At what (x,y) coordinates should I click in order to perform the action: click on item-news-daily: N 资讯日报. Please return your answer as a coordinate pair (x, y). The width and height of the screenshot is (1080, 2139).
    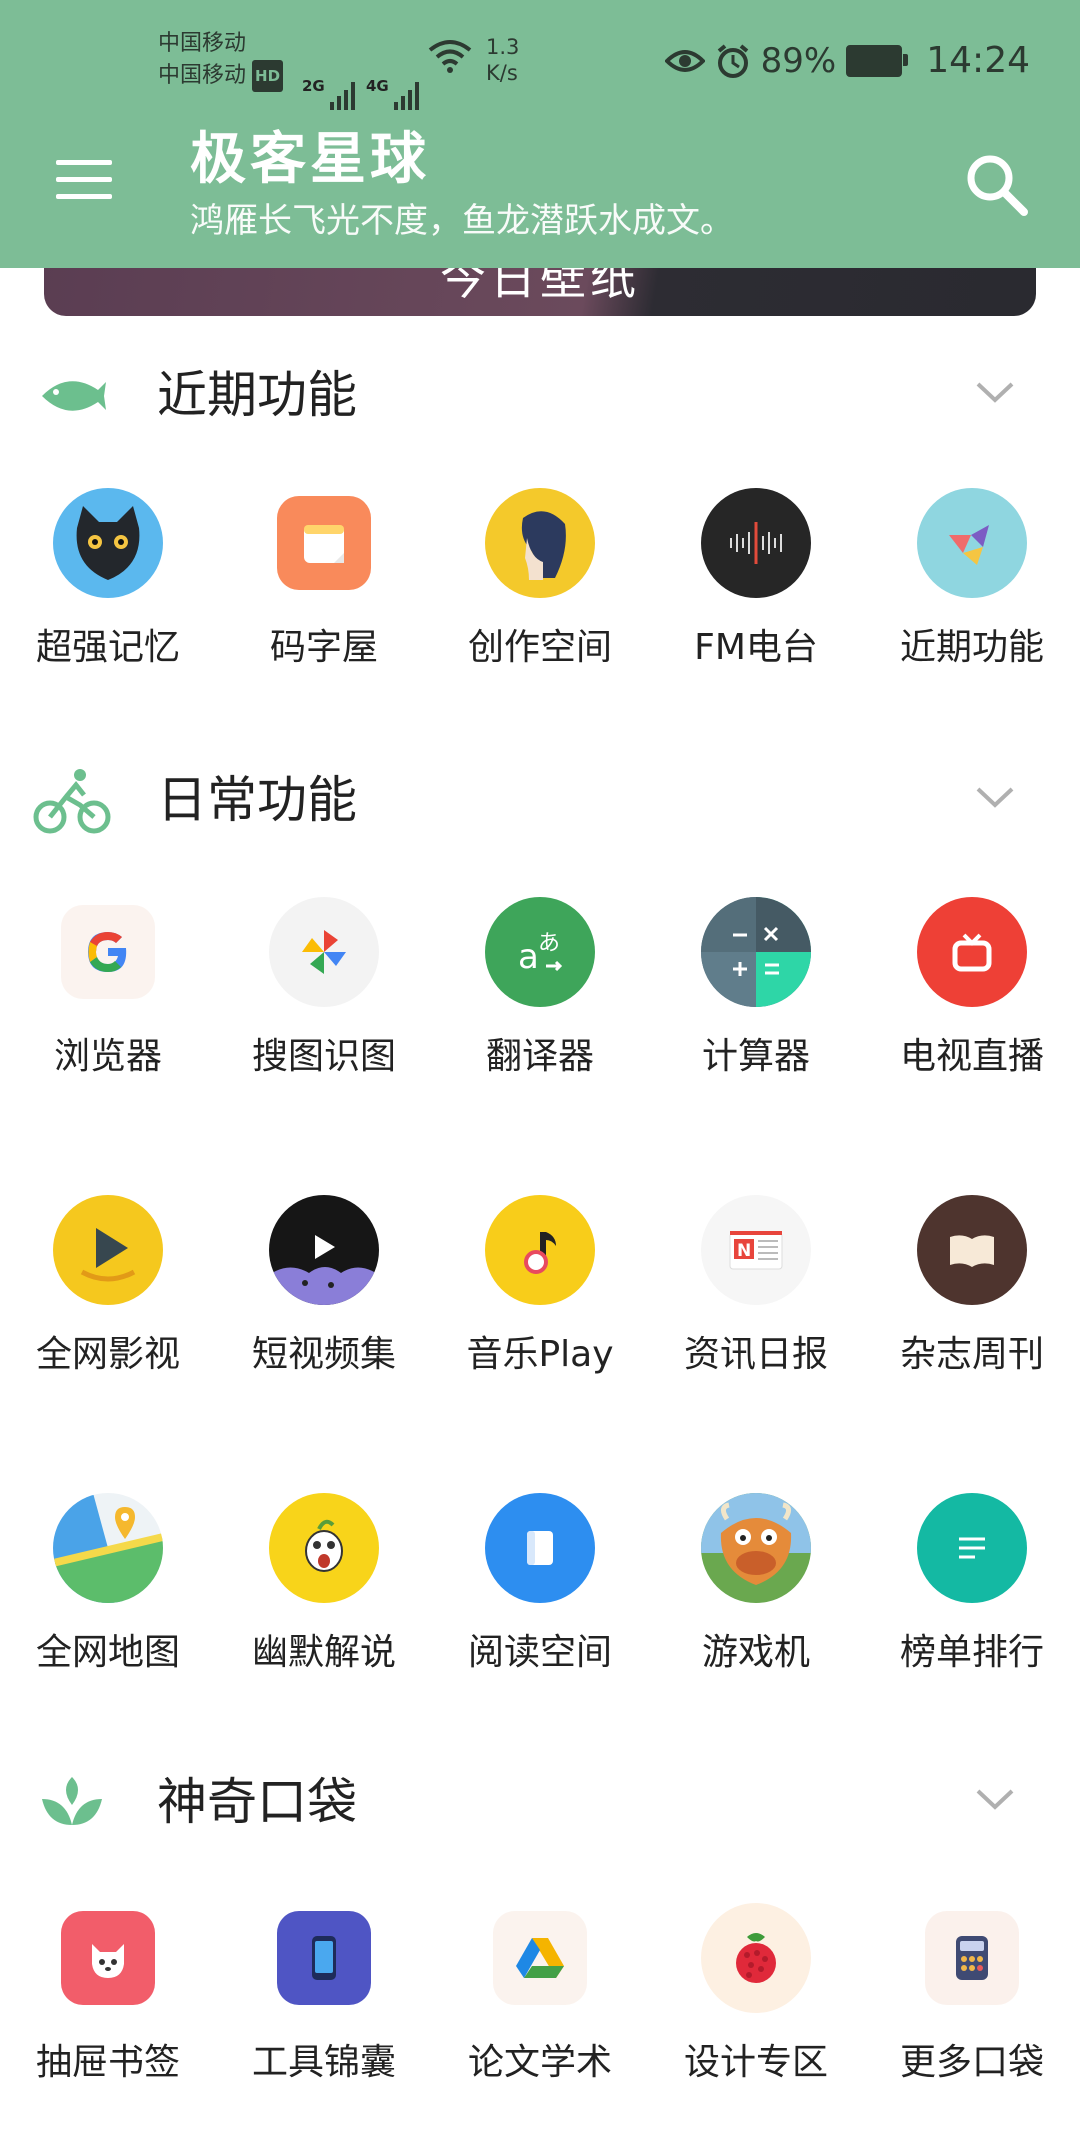
    Looking at the image, I should click on (756, 1287).